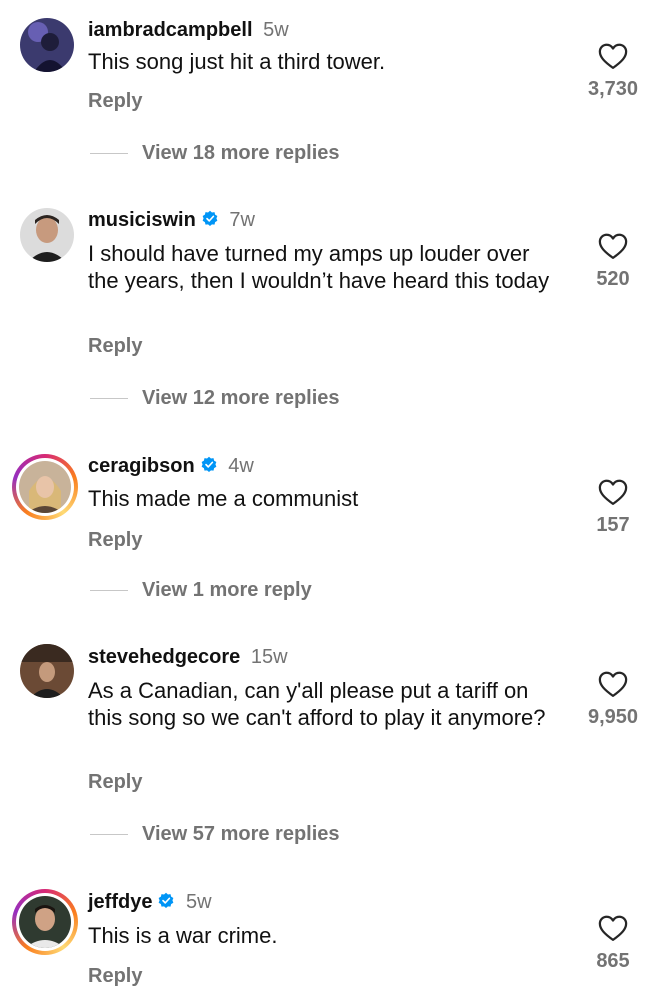 The image size is (661, 1000). What do you see at coordinates (613, 717) in the screenshot?
I see `like-count: 9,950` at bounding box center [613, 717].